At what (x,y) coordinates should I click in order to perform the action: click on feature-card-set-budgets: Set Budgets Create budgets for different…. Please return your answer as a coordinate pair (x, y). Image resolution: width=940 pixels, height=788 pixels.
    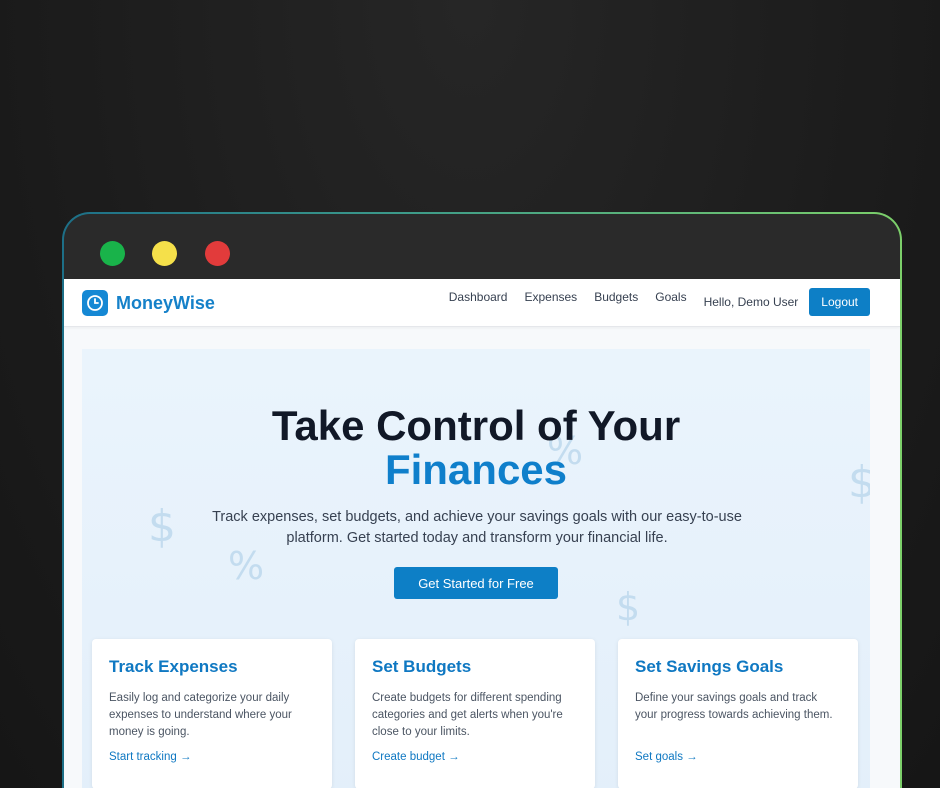
    Looking at the image, I should click on (475, 713).